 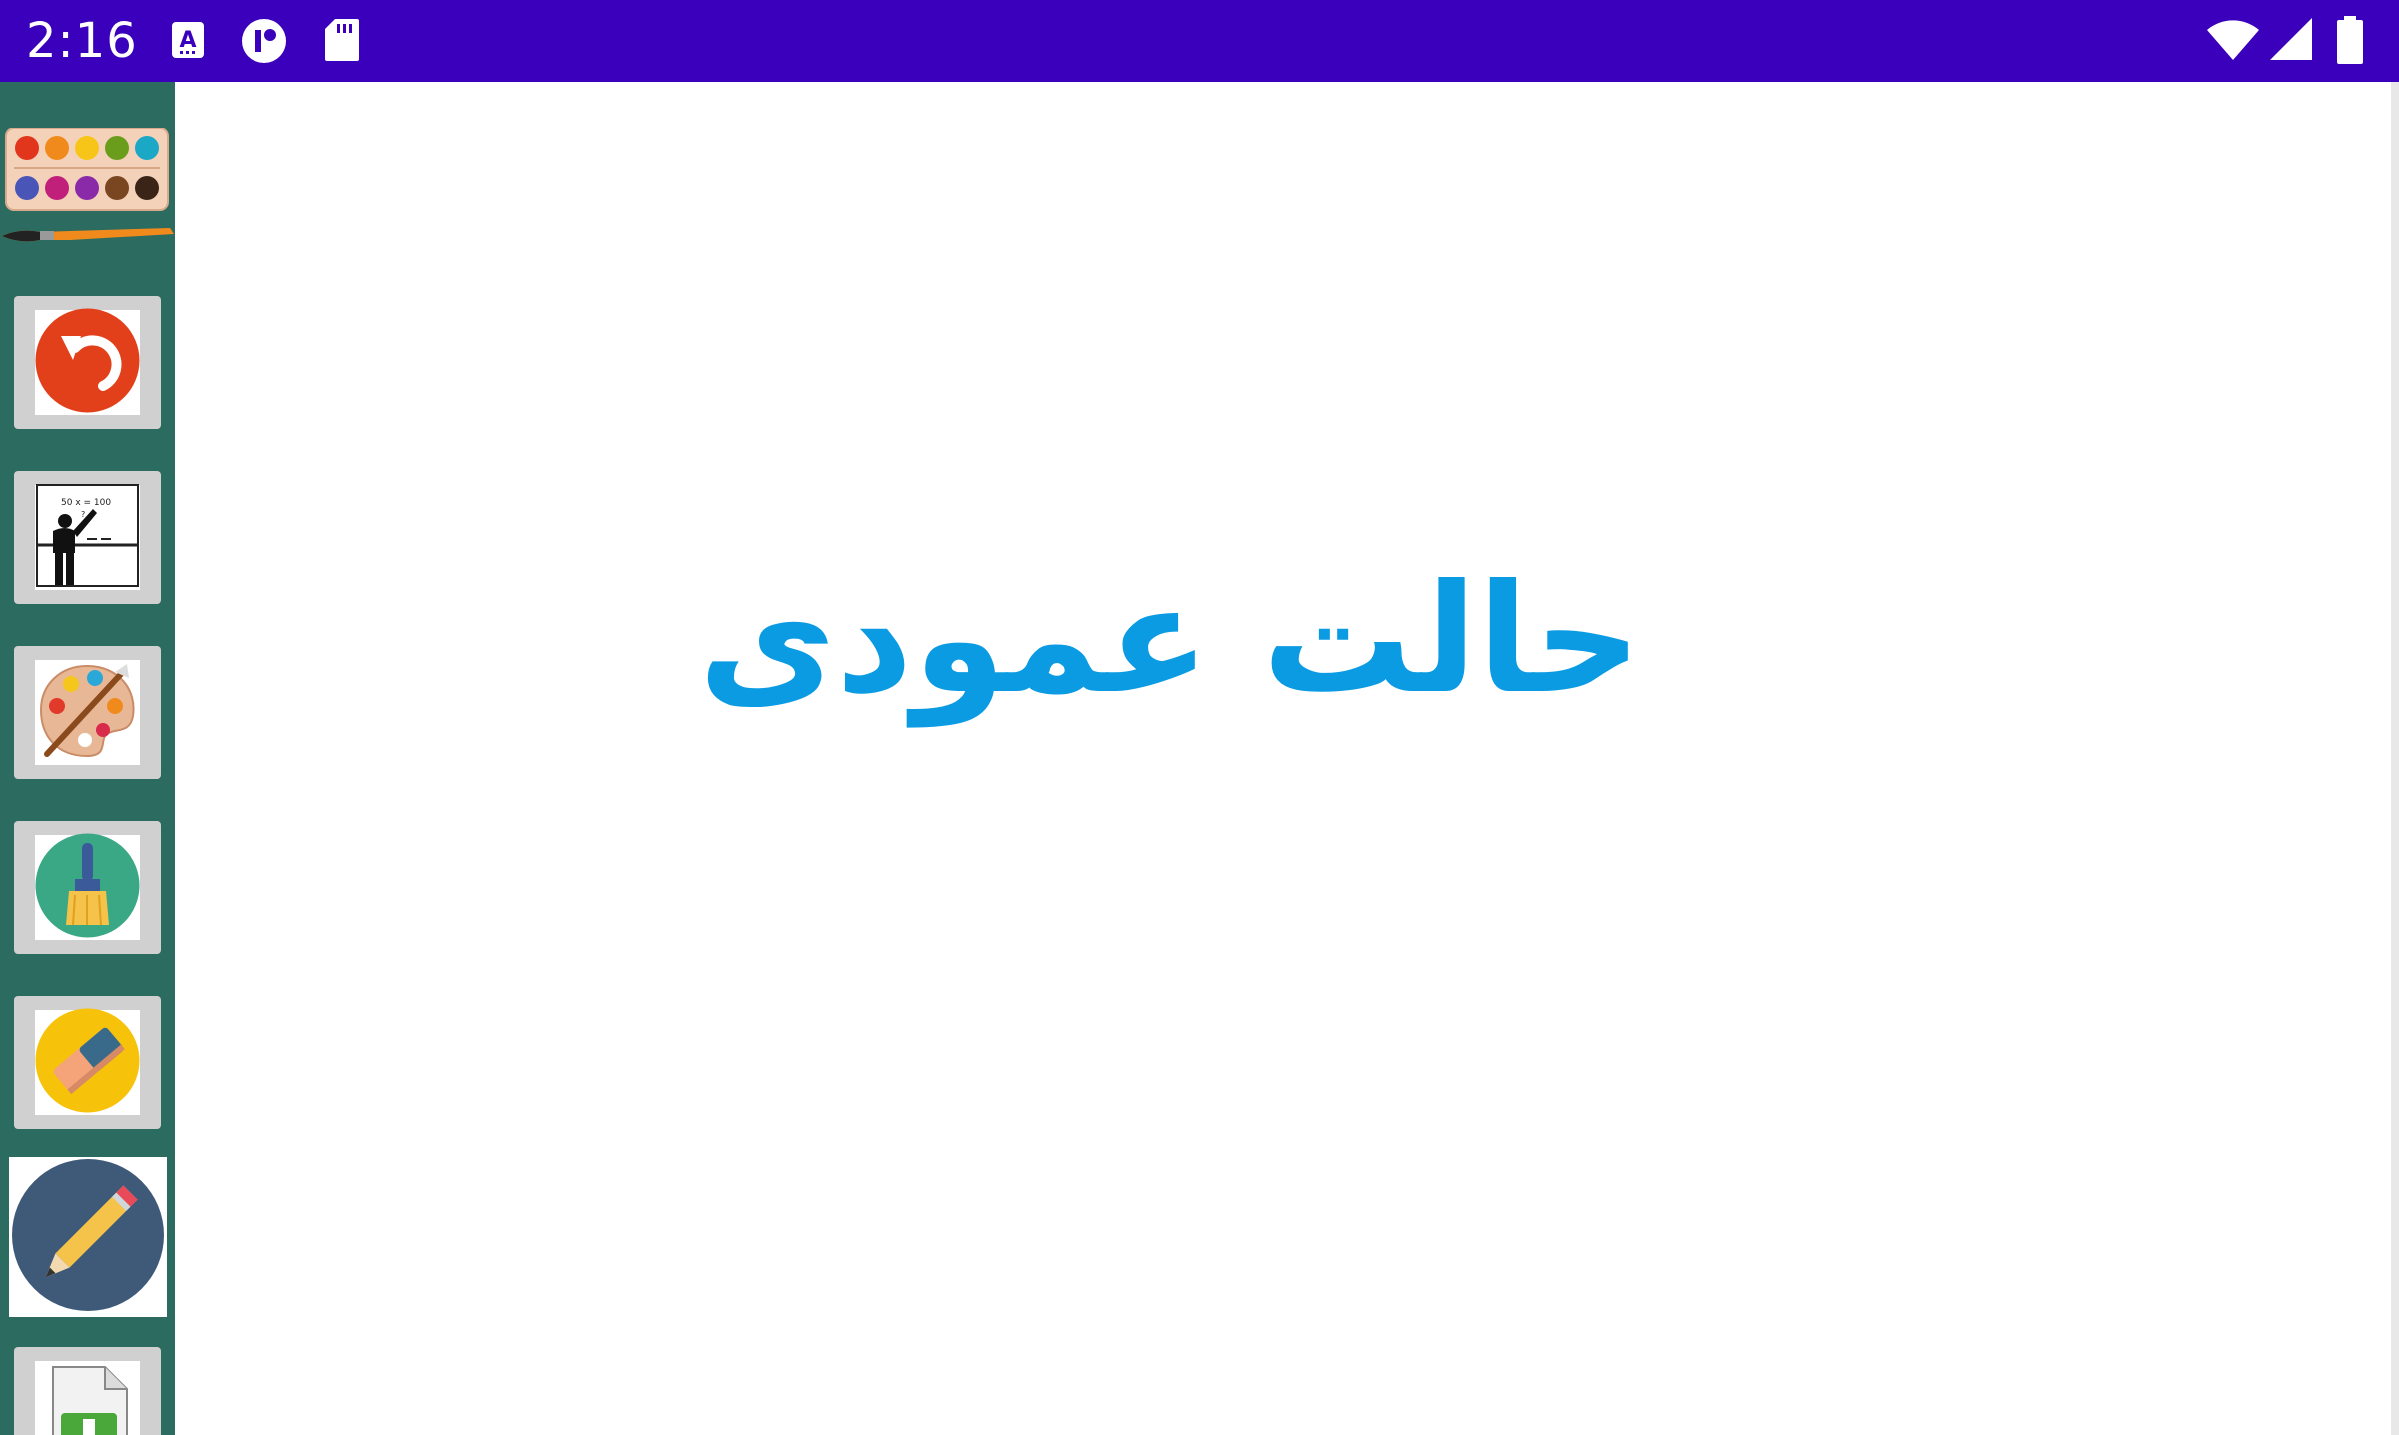 What do you see at coordinates (82, 41) in the screenshot?
I see `status-time: 2:16` at bounding box center [82, 41].